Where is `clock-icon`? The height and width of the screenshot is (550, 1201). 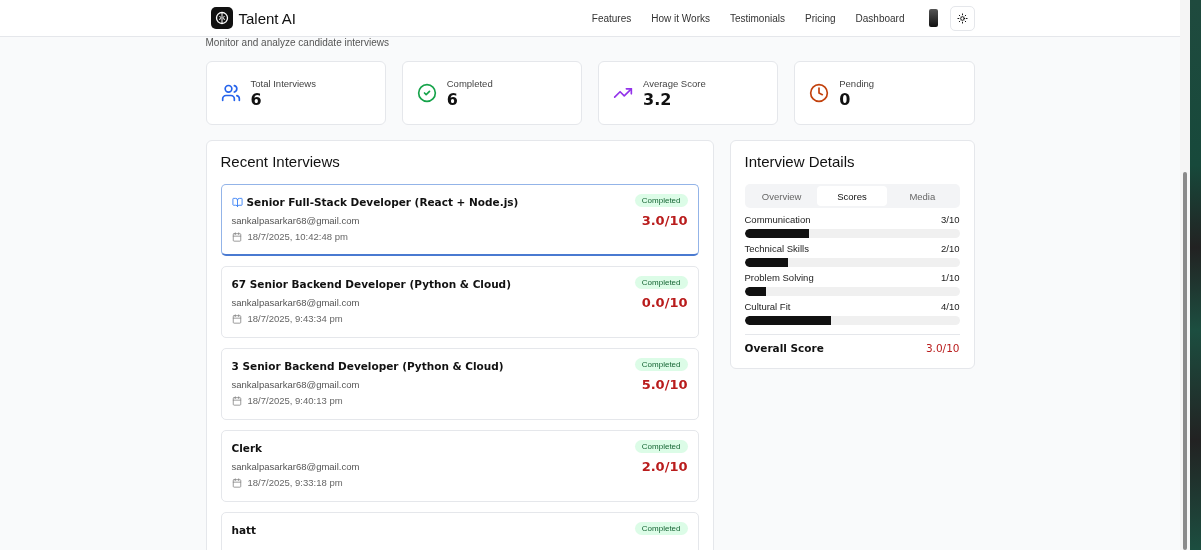
clock-icon is located at coordinates (819, 93).